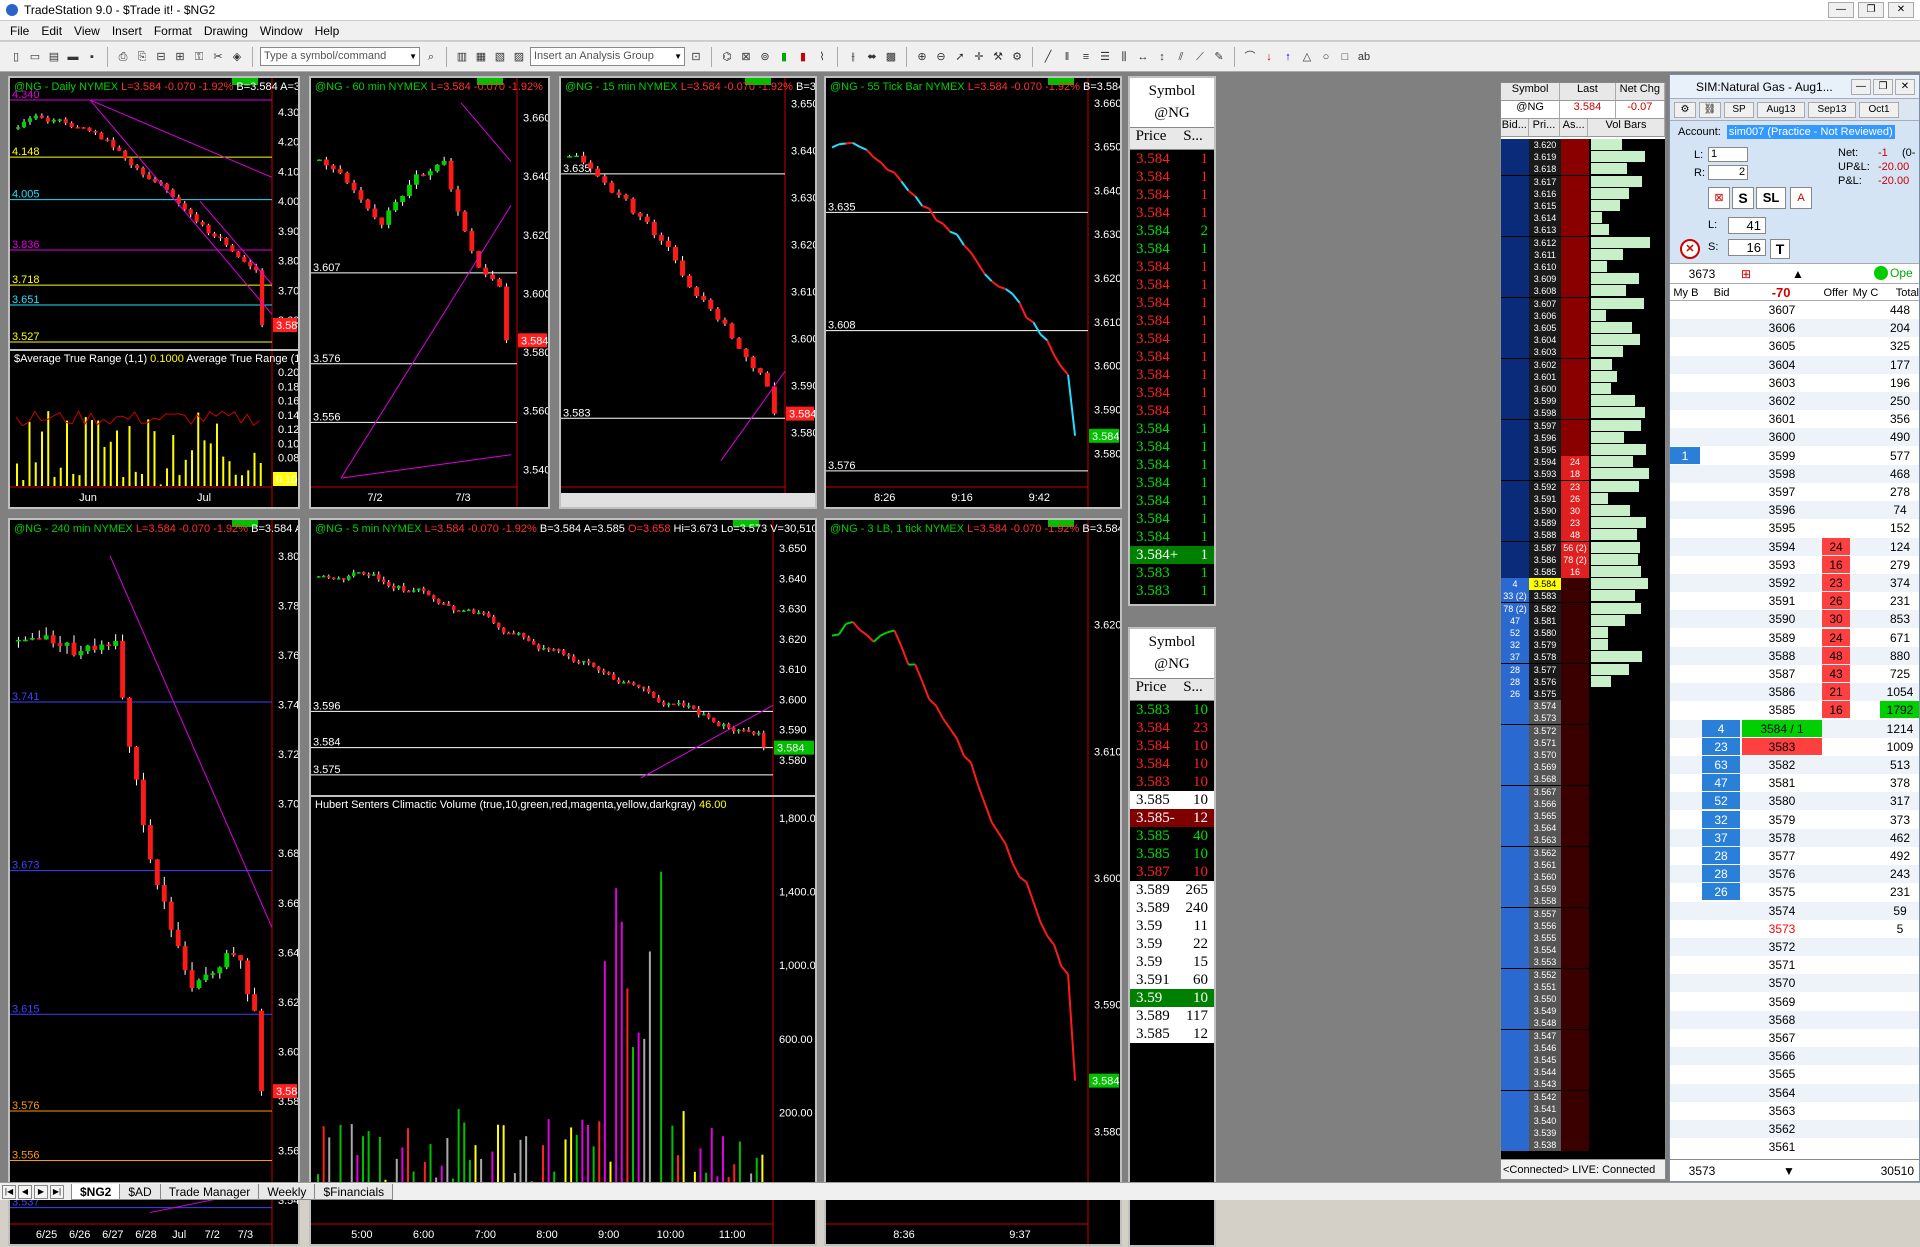  I want to click on dom-total-cell: 250, so click(1900, 400).